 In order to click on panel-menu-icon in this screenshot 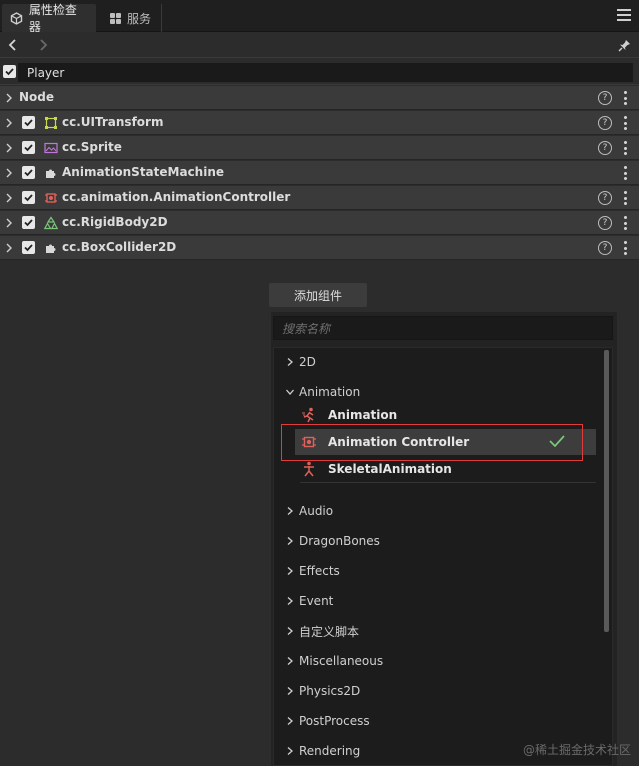, I will do `click(624, 15)`.